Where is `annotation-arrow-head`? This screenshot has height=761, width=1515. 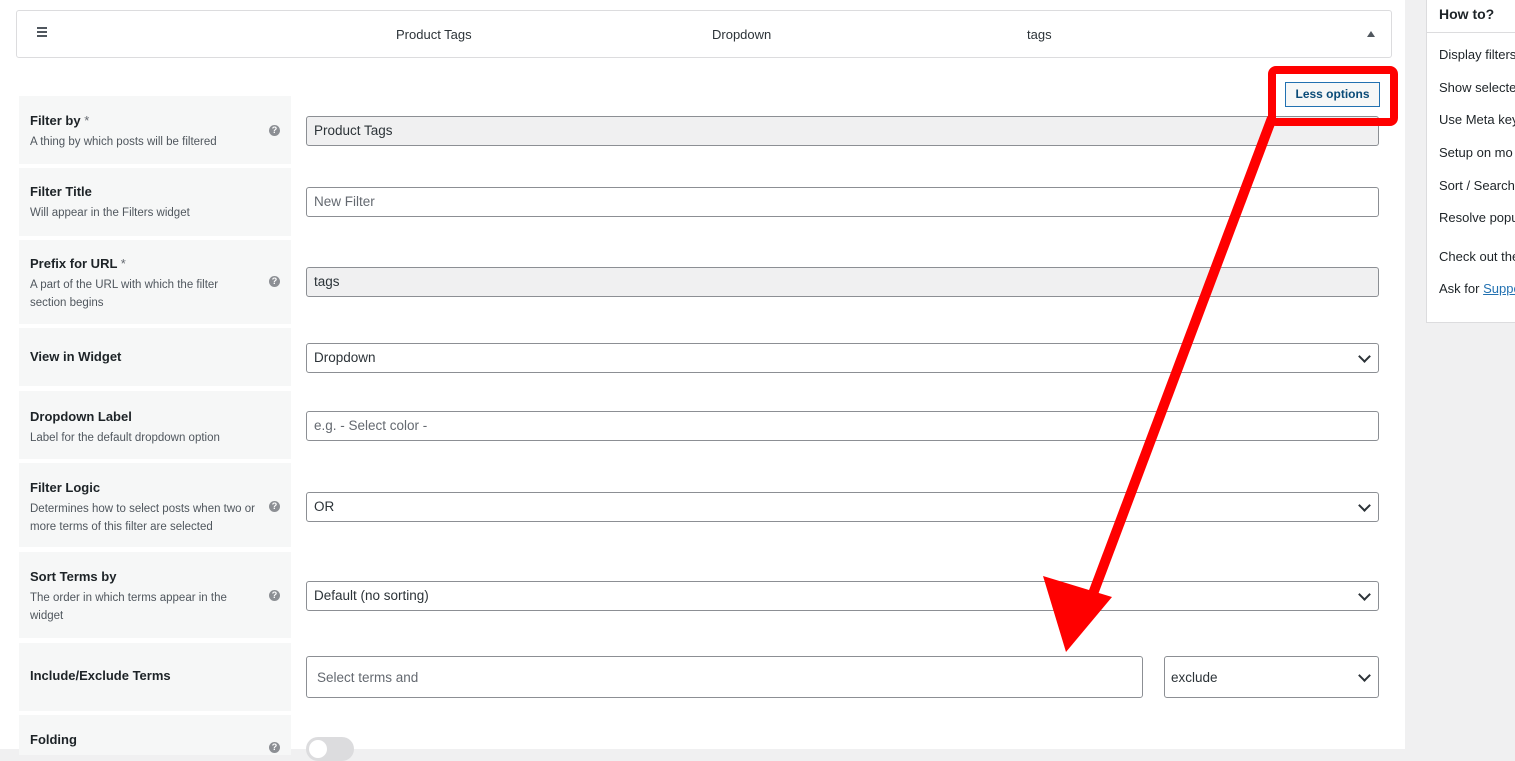
annotation-arrow-head is located at coordinates (1077, 614).